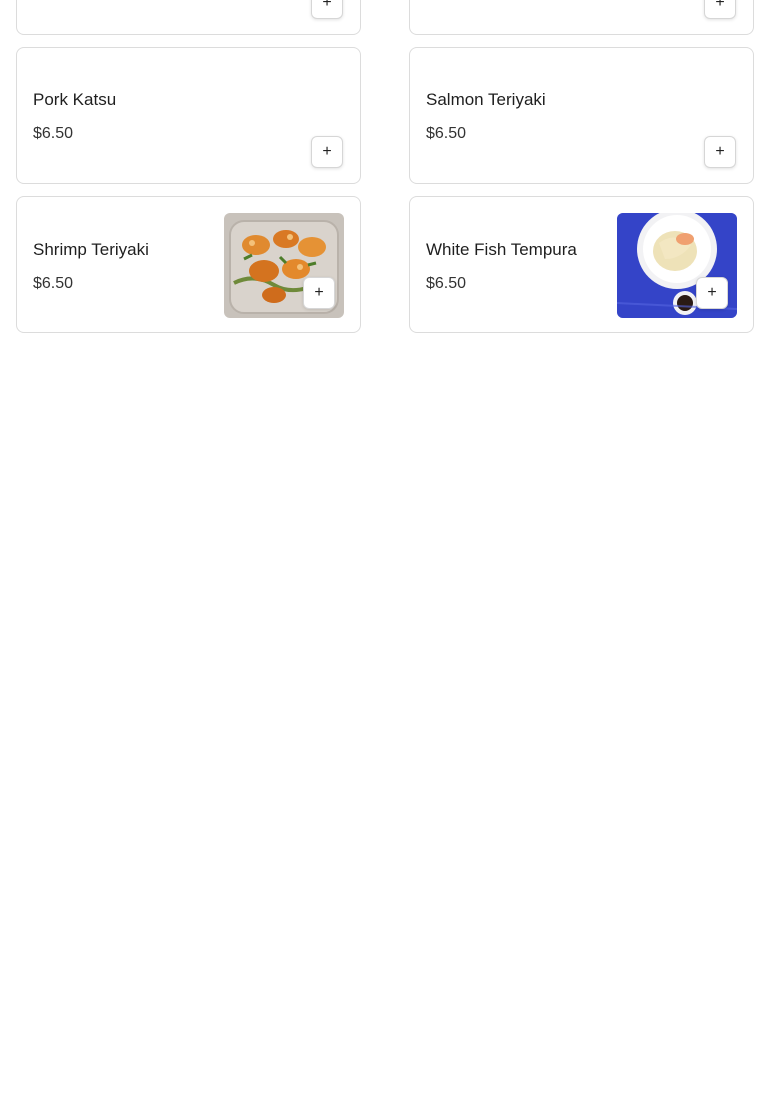 Image resolution: width=770 pixels, height=1104 pixels. Describe the element at coordinates (75, 99) in the screenshot. I see `menu-item-name: Pork Katsu` at that location.